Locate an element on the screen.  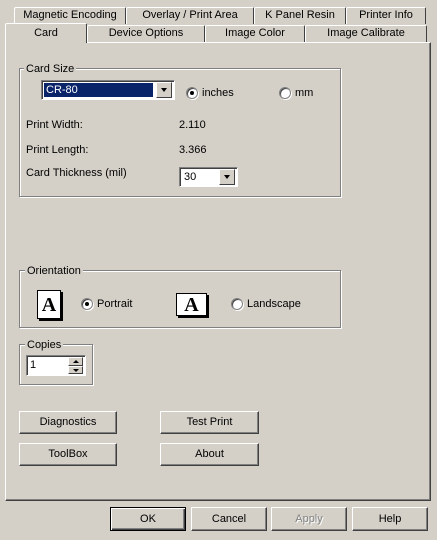
tab-label: Overlay / Print Area is located at coordinates (190, 15).